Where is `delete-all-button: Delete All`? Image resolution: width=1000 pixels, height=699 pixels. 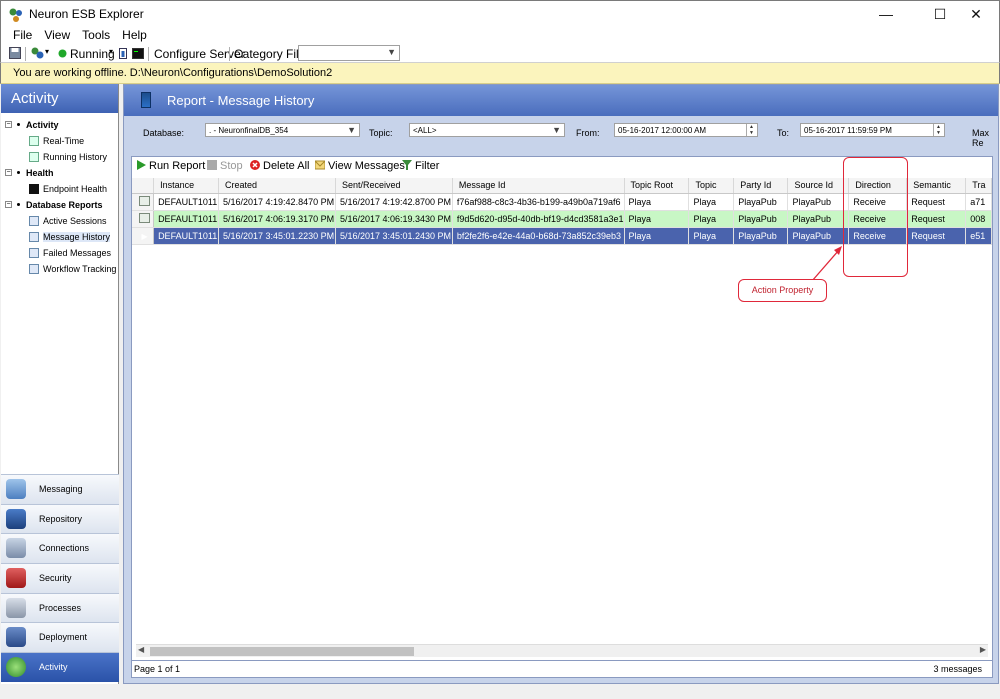 delete-all-button: Delete All is located at coordinates (279, 166).